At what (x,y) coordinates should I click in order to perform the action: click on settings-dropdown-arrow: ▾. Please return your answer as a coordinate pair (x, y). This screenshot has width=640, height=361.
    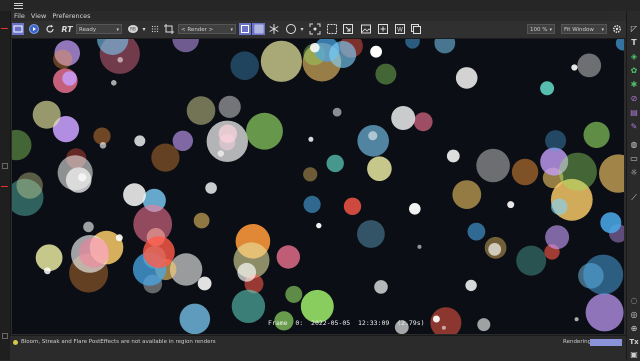
    Looking at the image, I should click on (144, 29).